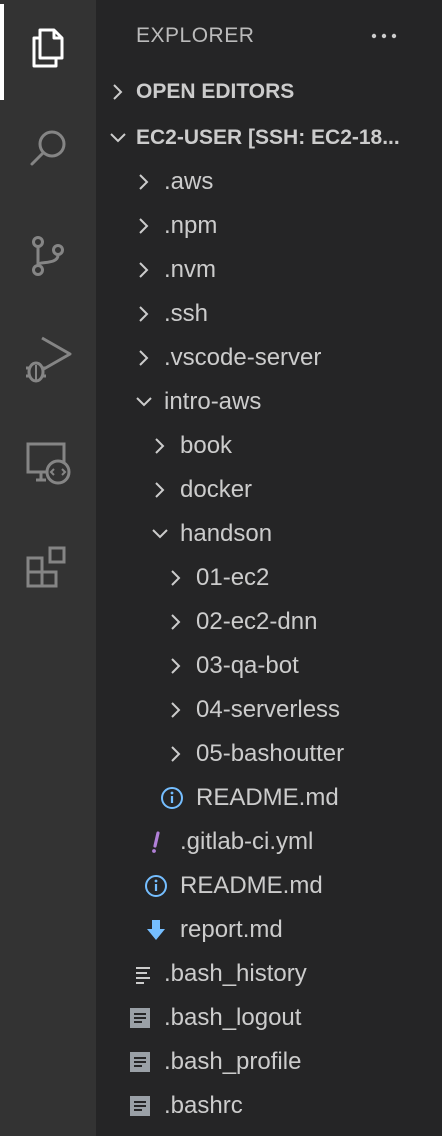 The image size is (442, 1136). I want to click on folder-label: 02-ec2-dnn, so click(257, 621).